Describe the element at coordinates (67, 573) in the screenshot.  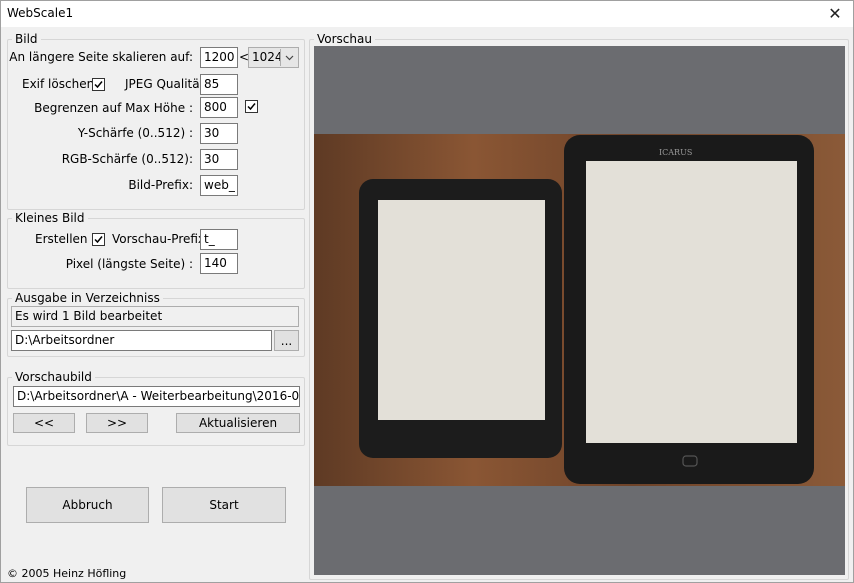
I see `copyright: © 2005 Heinz Höfling` at that location.